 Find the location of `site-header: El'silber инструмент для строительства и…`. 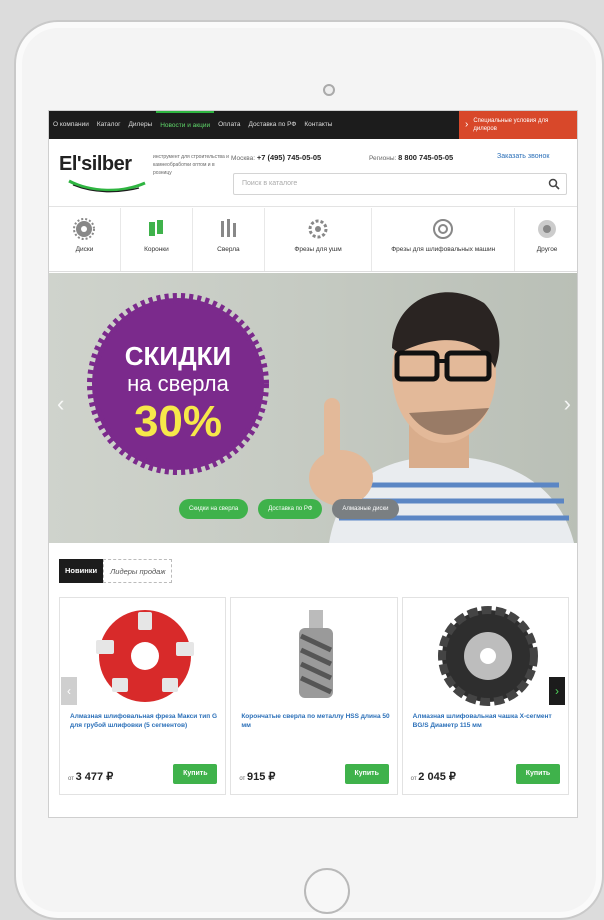

site-header: El'silber инструмент для строительства и… is located at coordinates (313, 173).